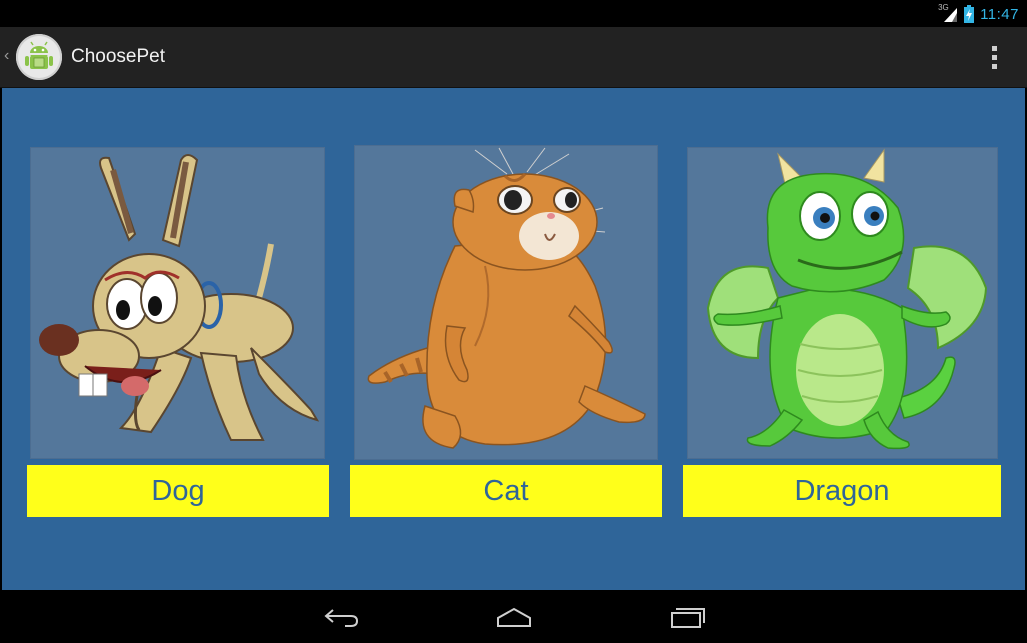 The height and width of the screenshot is (643, 1027). I want to click on overflow-menu-button, so click(994, 57).